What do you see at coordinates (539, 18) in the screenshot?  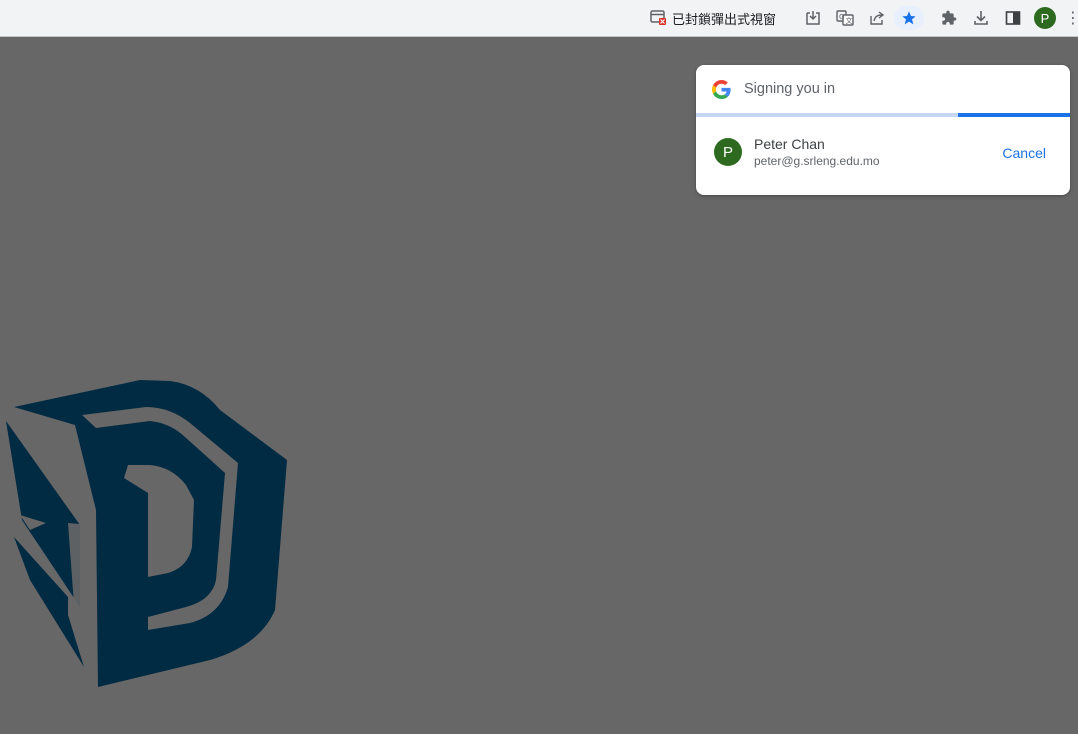 I see `browser-toolbar: 已封鎖彈出式視窗 G 文 P ⋮` at bounding box center [539, 18].